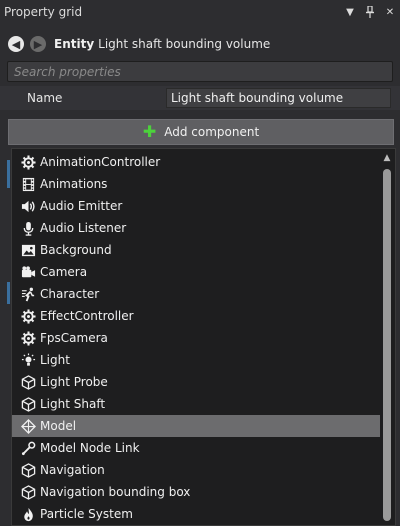 This screenshot has width=400, height=526. I want to click on scrollbar: ▲, so click(387, 338).